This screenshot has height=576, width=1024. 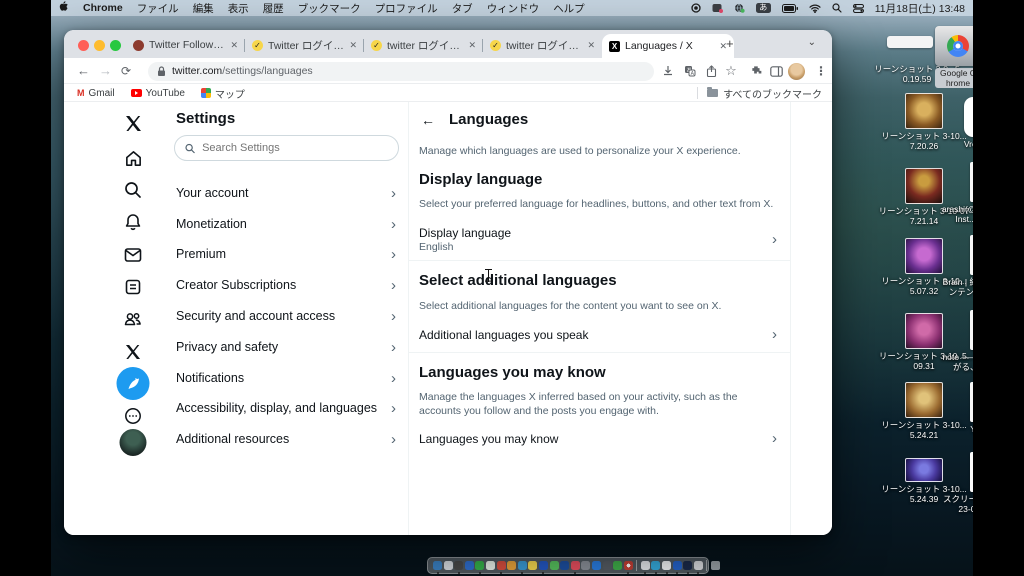 I want to click on menu-file: ファイル, so click(x=158, y=8).